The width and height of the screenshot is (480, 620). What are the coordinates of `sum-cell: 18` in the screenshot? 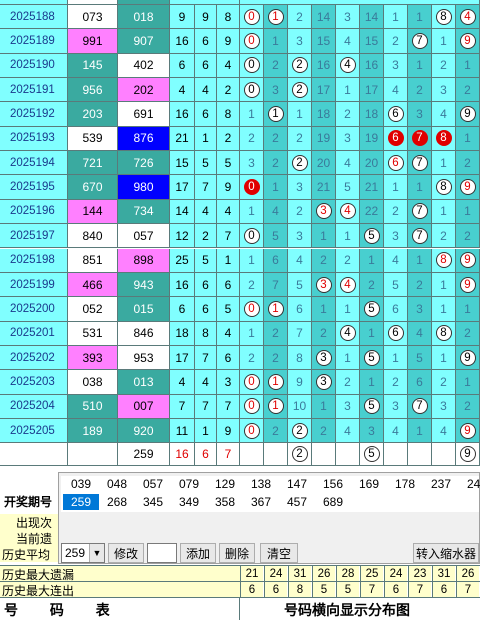 It's located at (182, 333).